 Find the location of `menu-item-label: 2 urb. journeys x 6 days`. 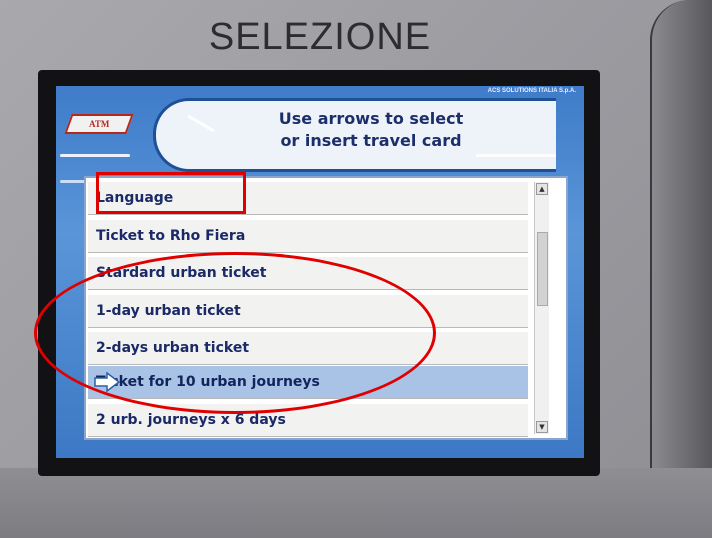

menu-item-label: 2 urb. journeys x 6 days is located at coordinates (191, 420).